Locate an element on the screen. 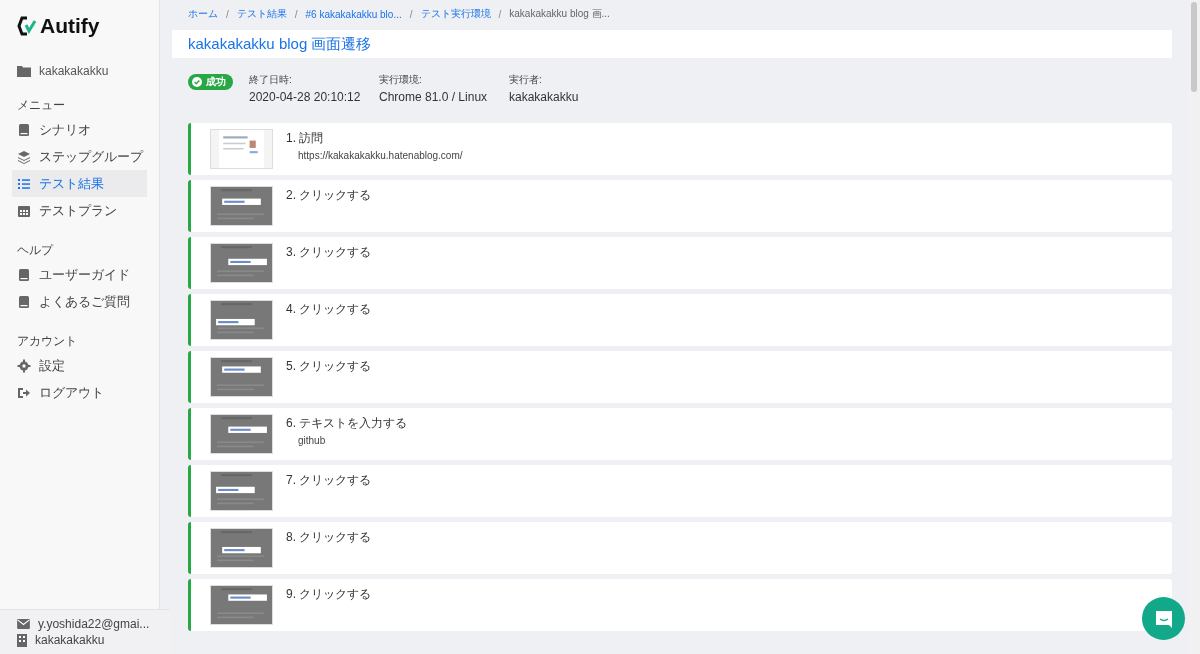 This screenshot has height=654, width=1200. step-title: 6. テキストを入力する is located at coordinates (347, 423).